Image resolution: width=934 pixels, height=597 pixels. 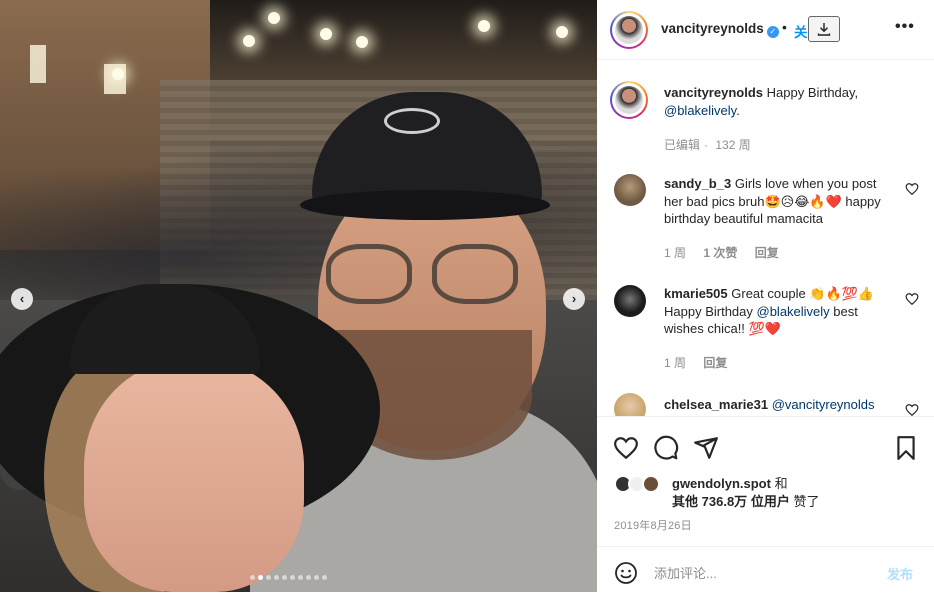 What do you see at coordinates (738, 110) in the screenshot?
I see `caption-trailing: .` at bounding box center [738, 110].